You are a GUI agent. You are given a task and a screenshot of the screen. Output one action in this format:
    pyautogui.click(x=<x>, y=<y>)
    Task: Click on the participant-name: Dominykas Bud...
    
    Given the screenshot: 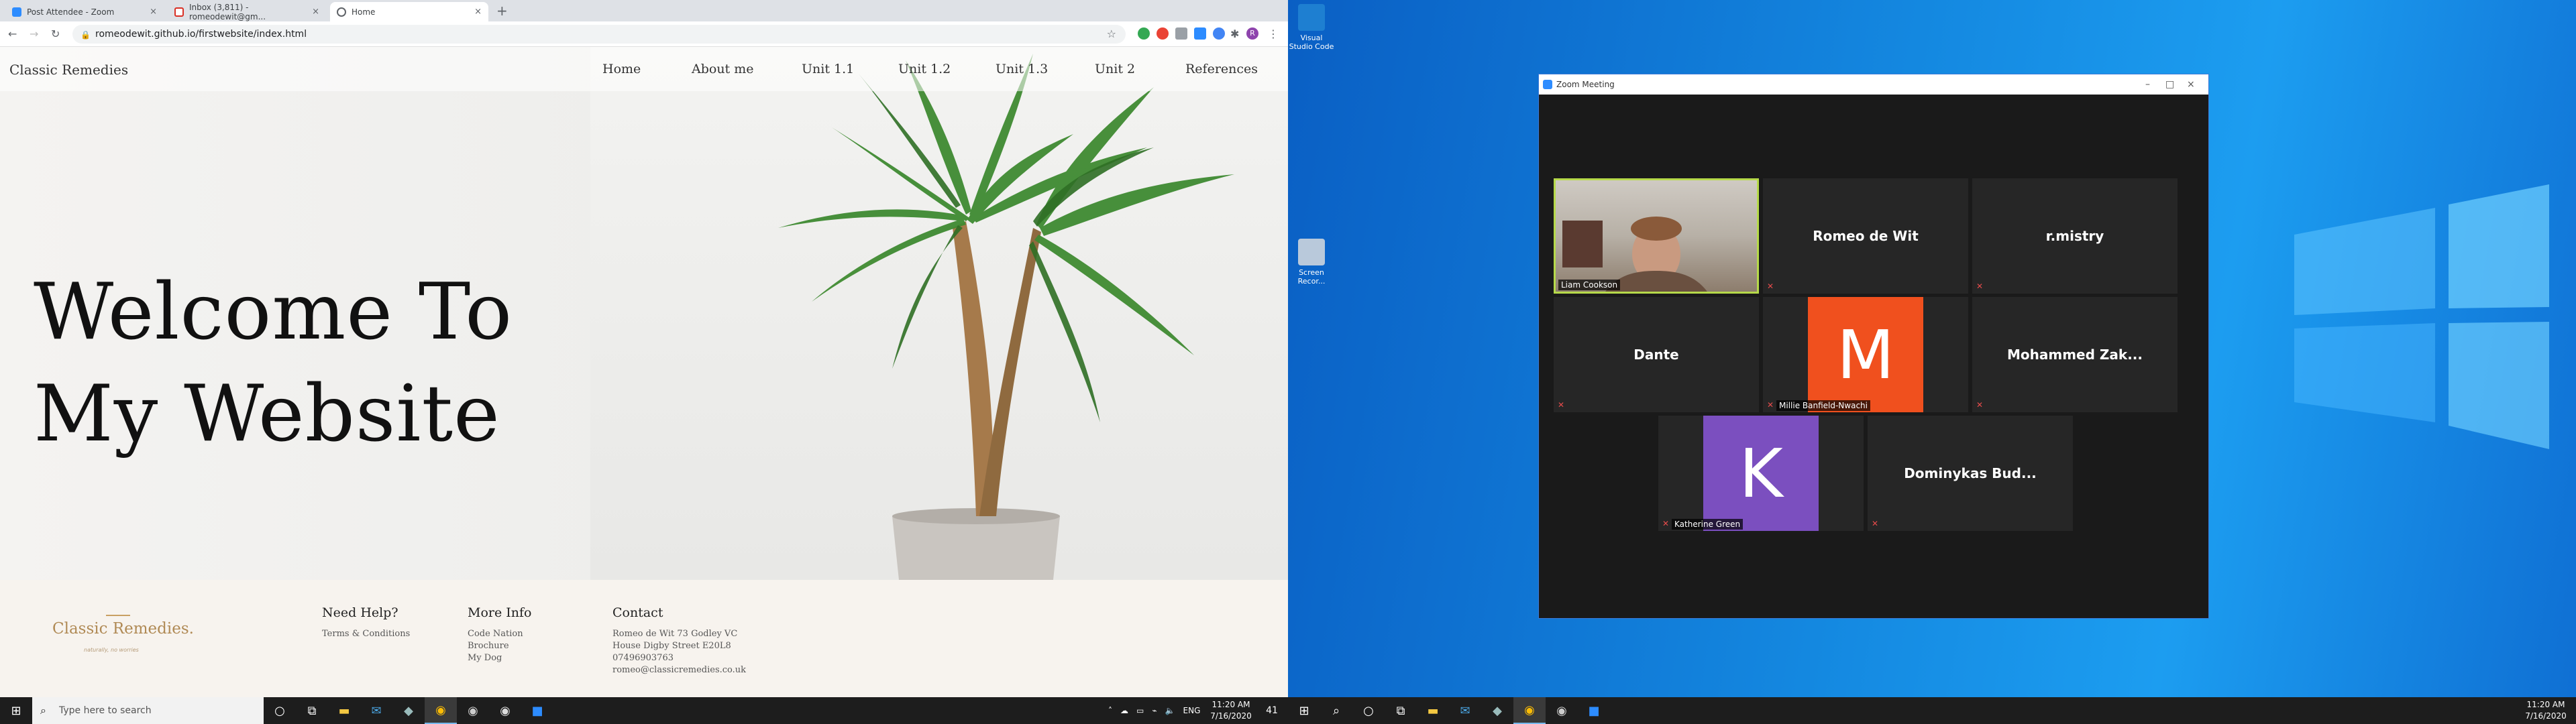 What is the action you would take?
    pyautogui.click(x=1970, y=473)
    